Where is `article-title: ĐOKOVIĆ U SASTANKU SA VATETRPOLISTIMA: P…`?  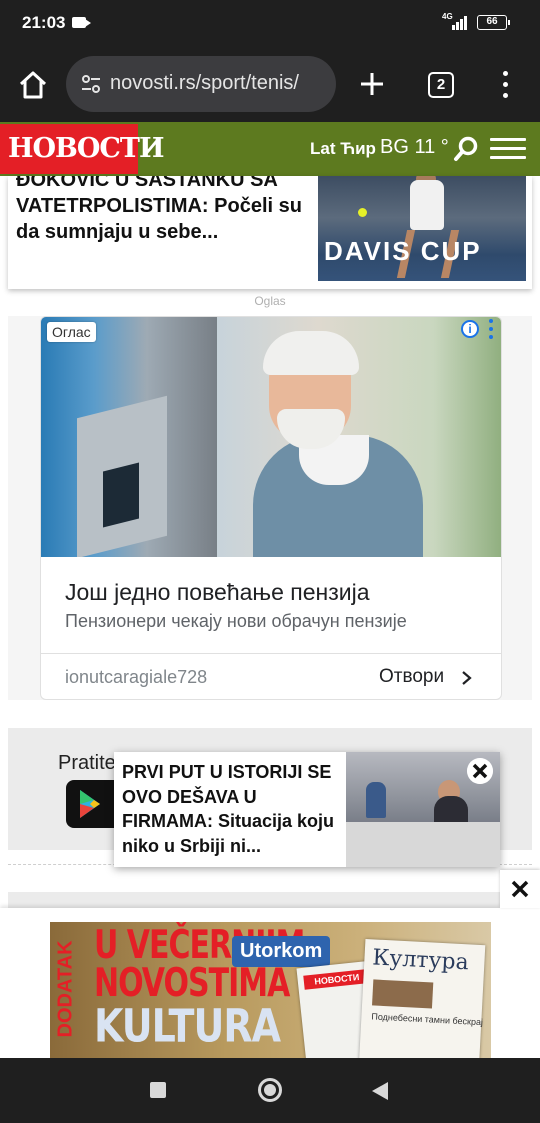
article-title: ĐOKOVIĆ U SASTANKU SA VATETRPOLISTIMA: P… is located at coordinates (164, 210).